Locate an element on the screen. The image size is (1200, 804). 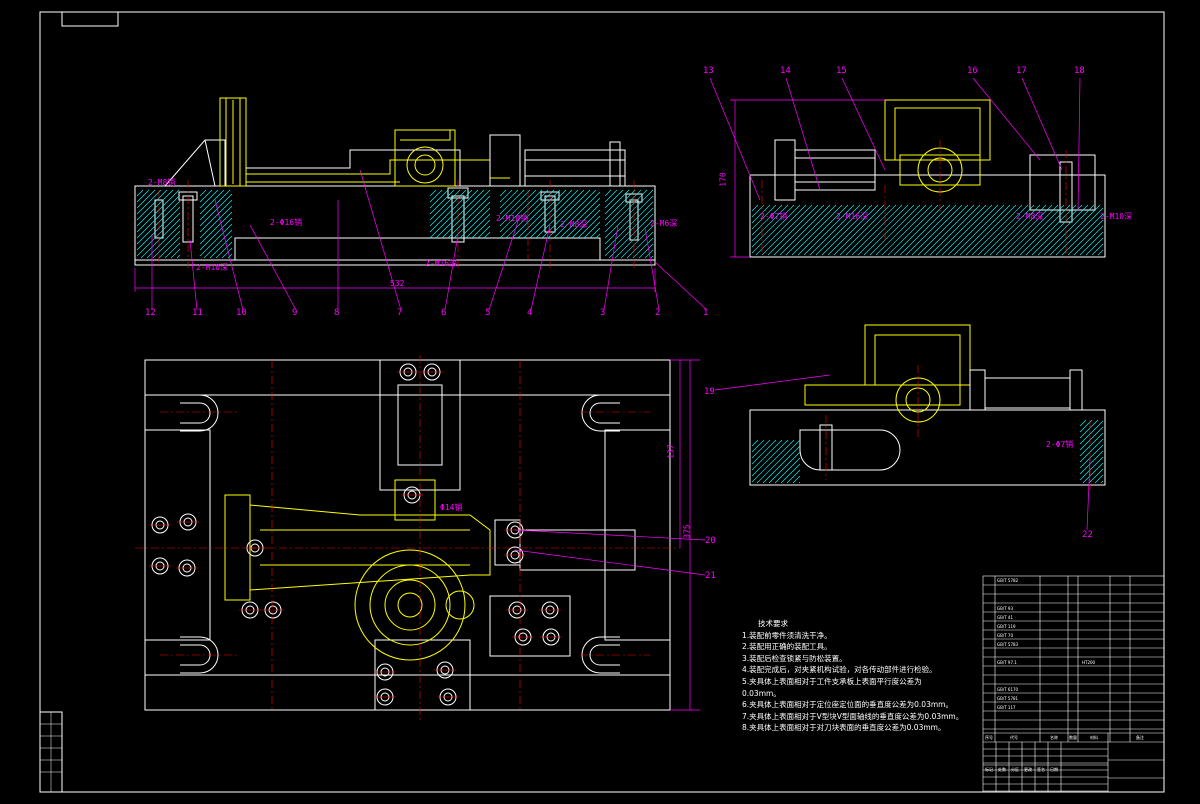
part-number-21: 21 is located at coordinates (710, 576).